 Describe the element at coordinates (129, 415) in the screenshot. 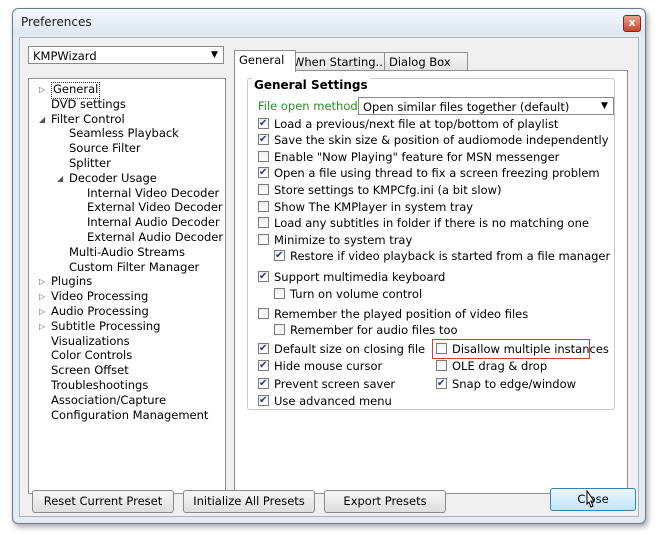

I see `tree-item: Configuration Management` at that location.